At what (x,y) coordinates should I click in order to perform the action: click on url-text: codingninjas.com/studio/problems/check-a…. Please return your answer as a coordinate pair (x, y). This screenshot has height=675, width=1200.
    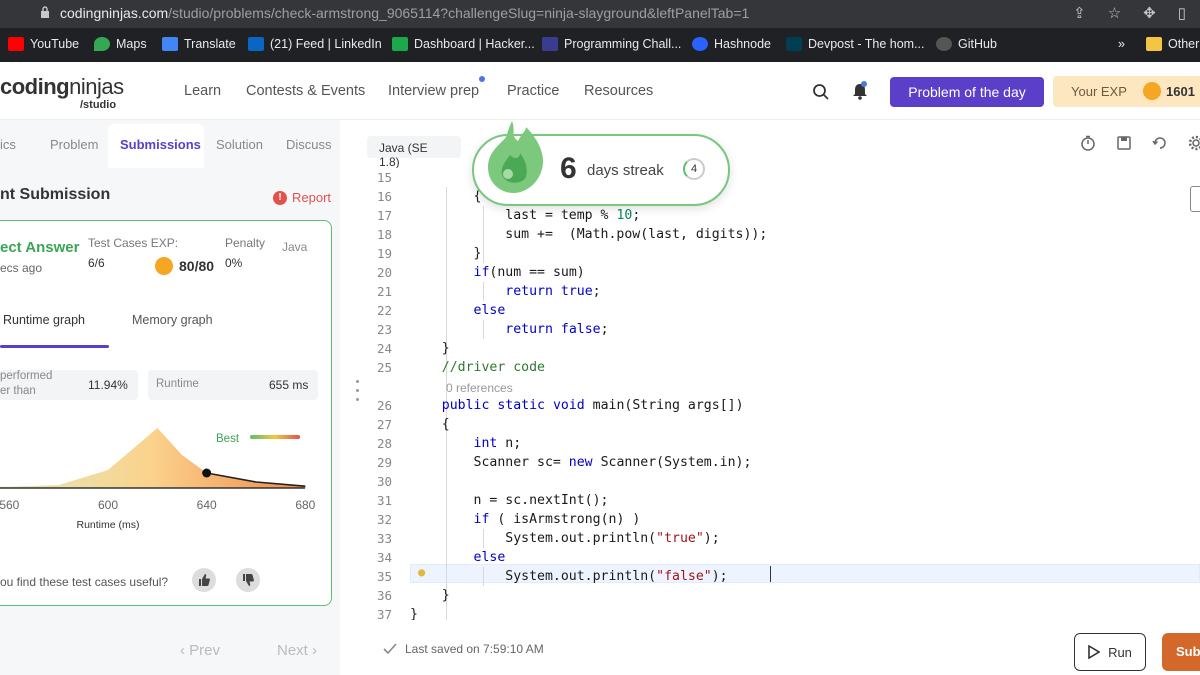
    Looking at the image, I should click on (404, 13).